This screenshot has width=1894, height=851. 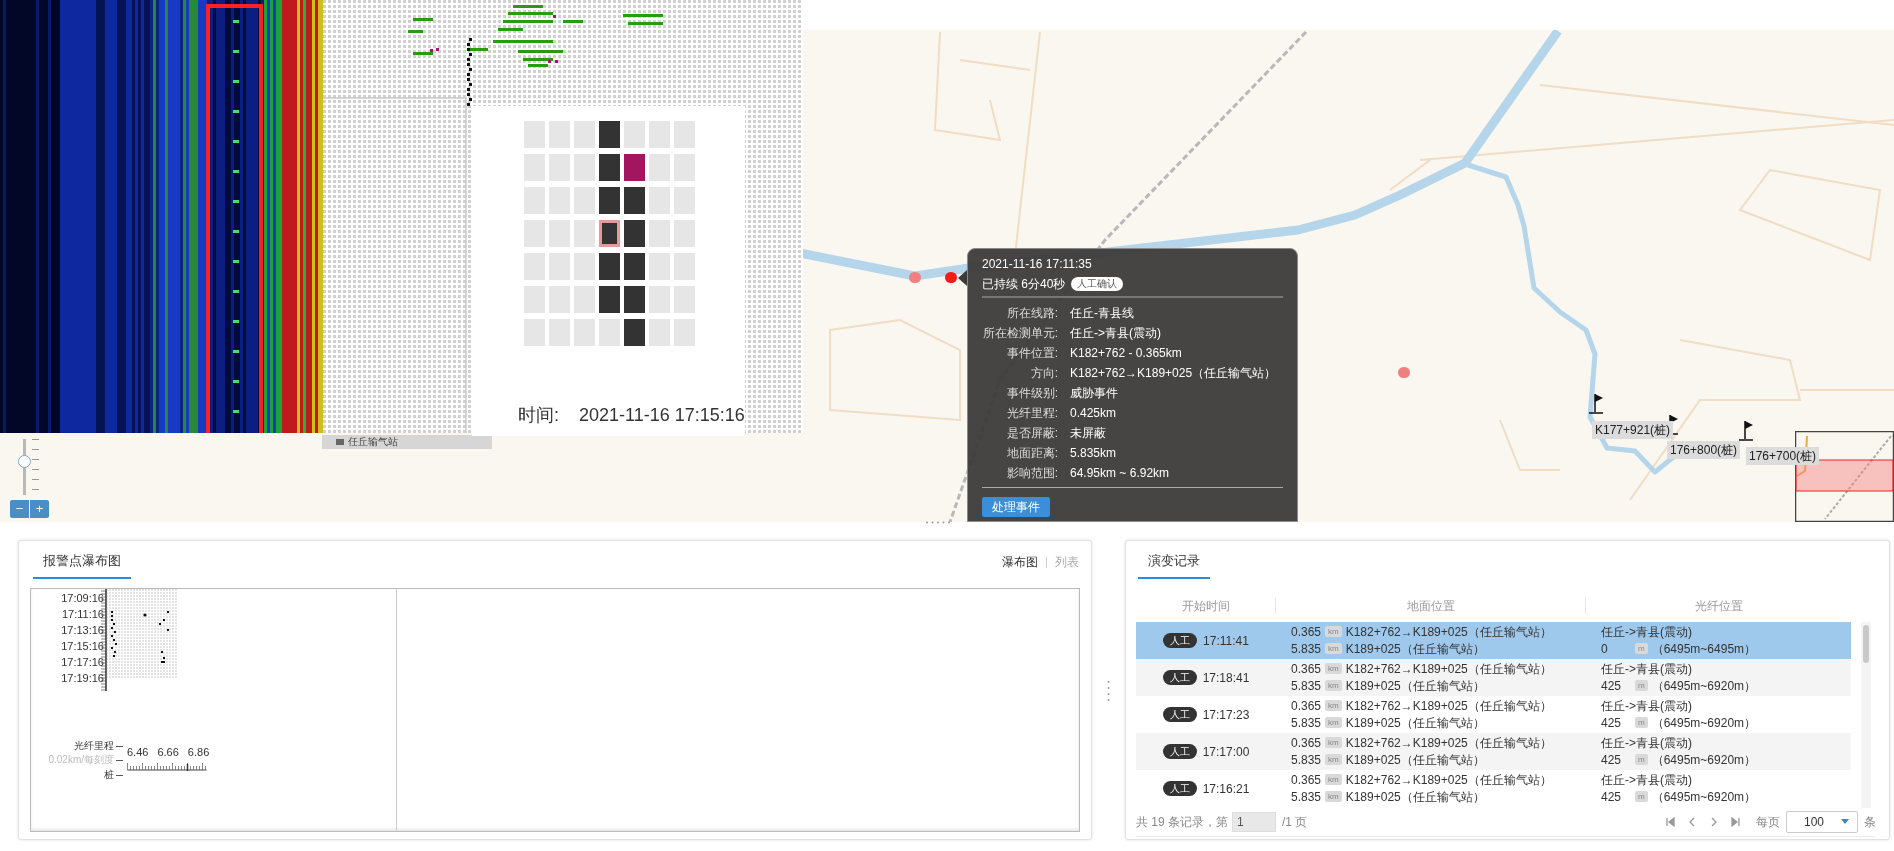 What do you see at coordinates (1182, 822) in the screenshot?
I see `pager-text: 共 19 条记录，第` at bounding box center [1182, 822].